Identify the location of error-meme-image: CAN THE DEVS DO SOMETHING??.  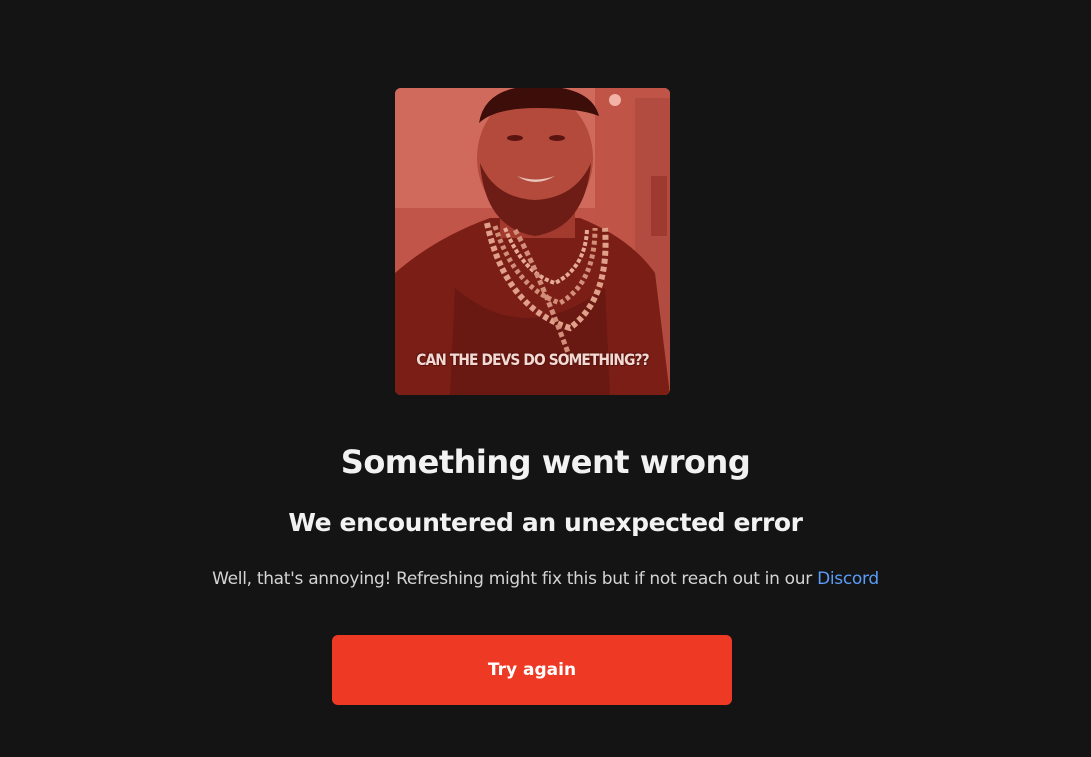
(532, 241).